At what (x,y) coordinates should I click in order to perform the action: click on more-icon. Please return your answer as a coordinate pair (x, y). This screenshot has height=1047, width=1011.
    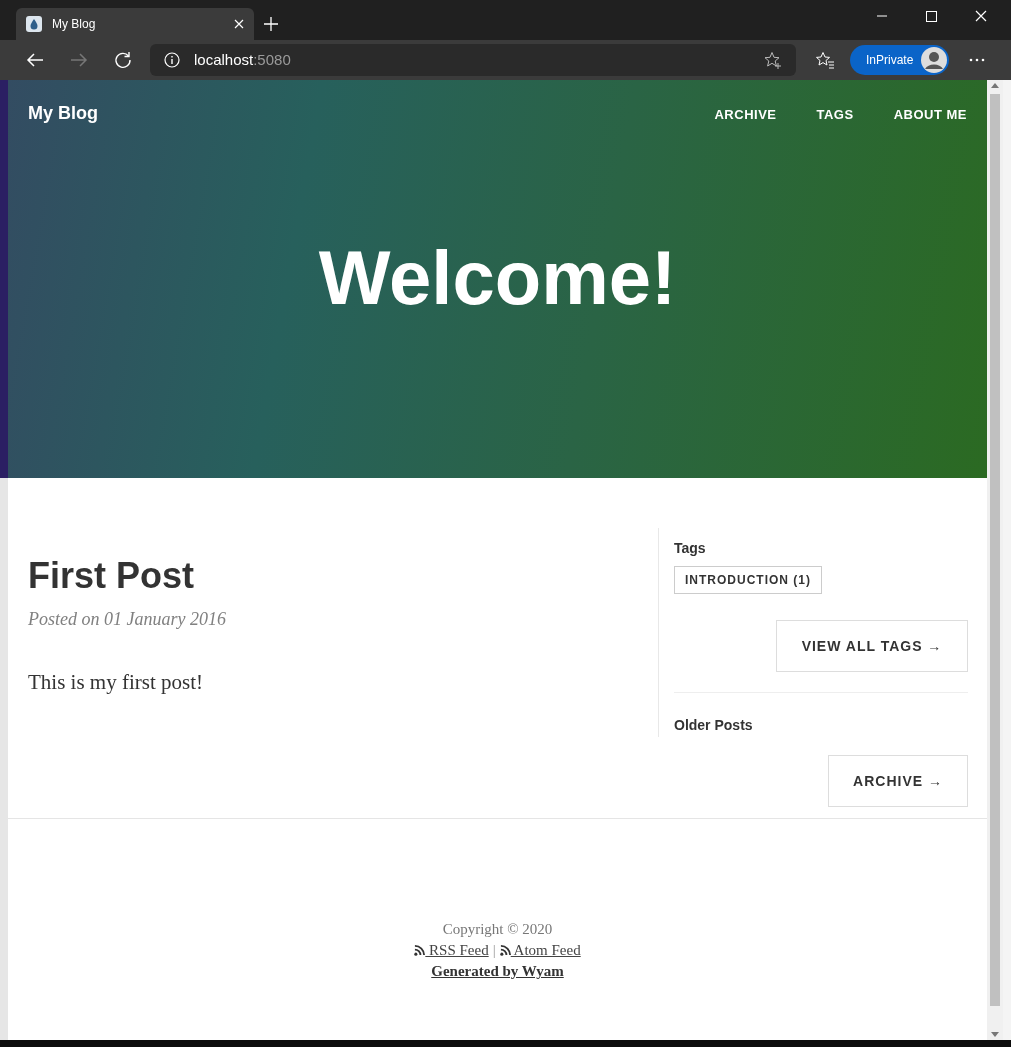
    Looking at the image, I should click on (977, 60).